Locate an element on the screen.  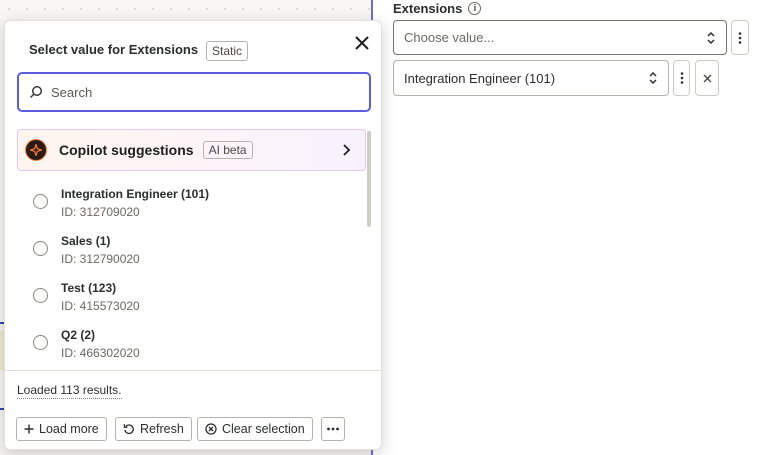
option-id: ID: 415573020 is located at coordinates (100, 306).